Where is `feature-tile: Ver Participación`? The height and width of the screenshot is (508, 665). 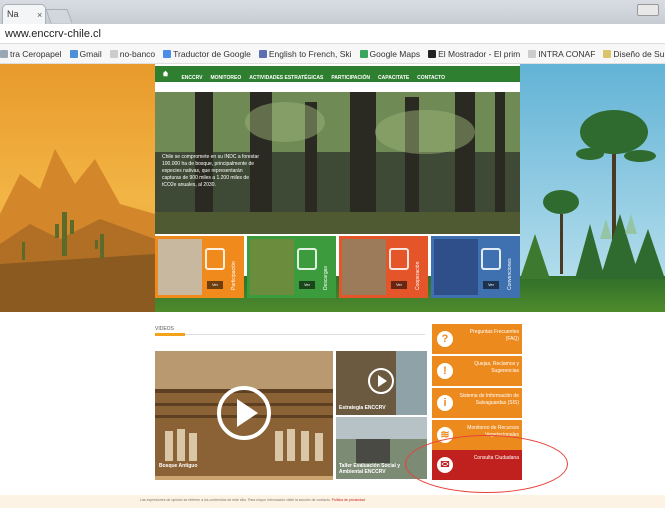 feature-tile: Ver Participación is located at coordinates (199, 267).